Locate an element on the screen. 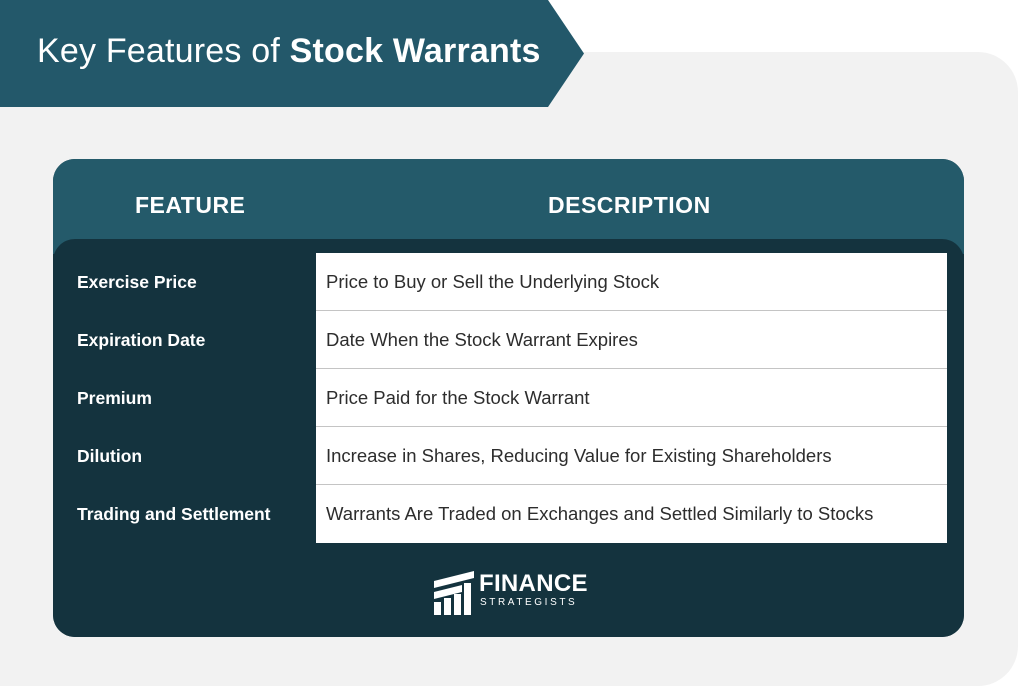  feature-cell: Dilution is located at coordinates (110, 456).